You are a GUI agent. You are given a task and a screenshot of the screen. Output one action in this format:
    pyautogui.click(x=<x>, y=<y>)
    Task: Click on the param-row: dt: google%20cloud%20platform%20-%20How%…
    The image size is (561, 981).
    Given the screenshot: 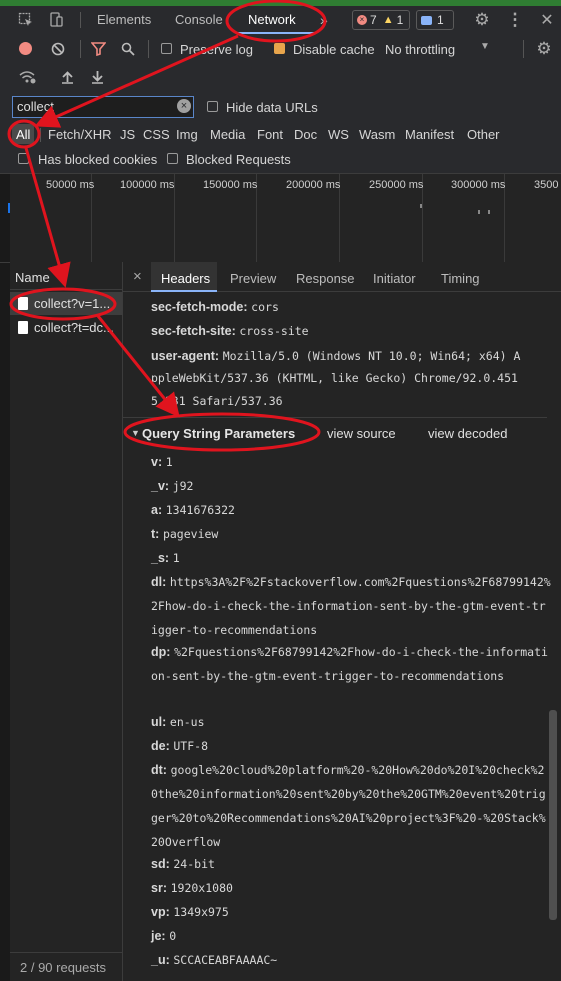 What is the action you would take?
    pyautogui.click(x=351, y=806)
    